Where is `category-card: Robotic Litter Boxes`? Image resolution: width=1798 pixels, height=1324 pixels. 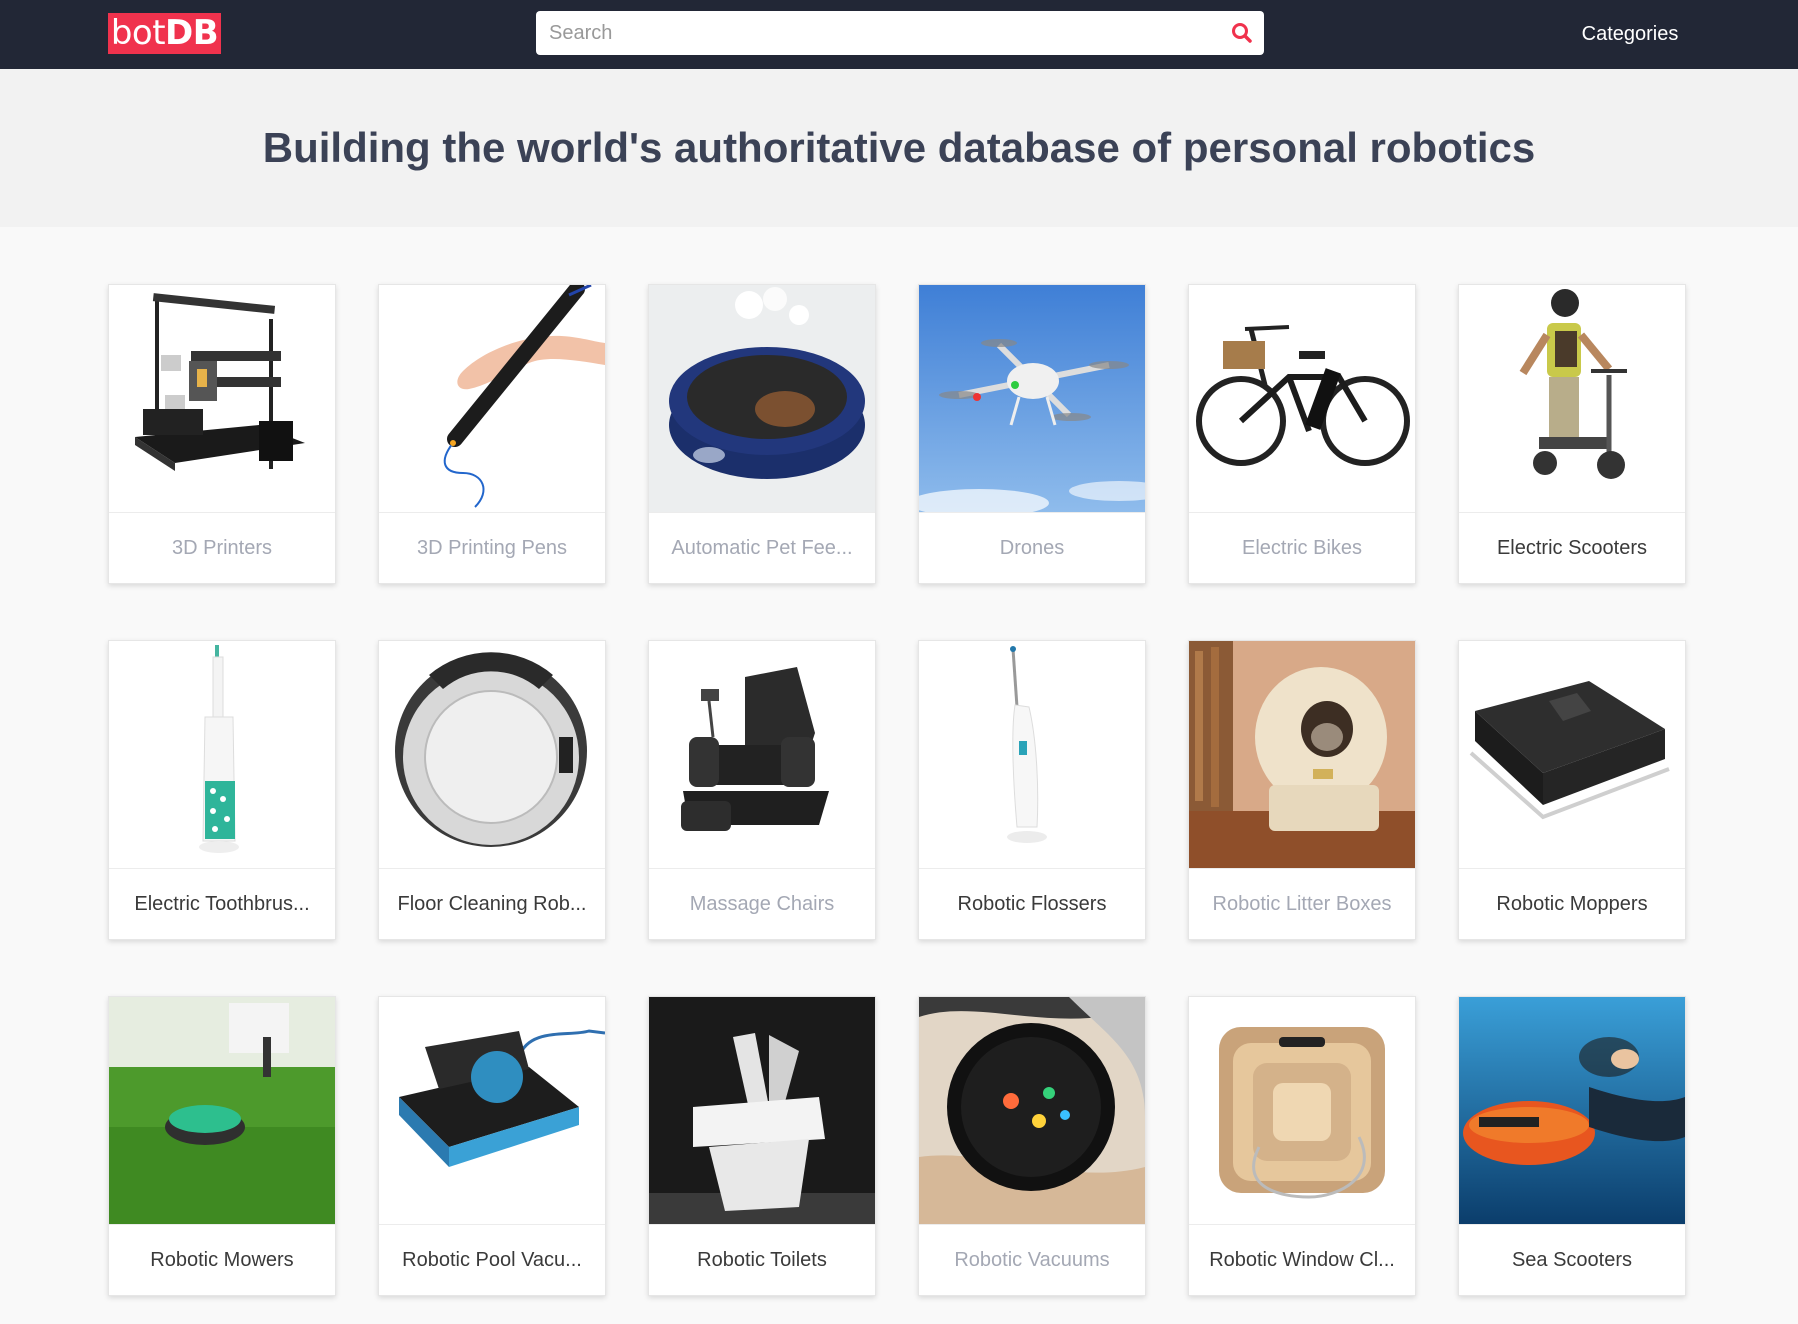 category-card: Robotic Litter Boxes is located at coordinates (1302, 790).